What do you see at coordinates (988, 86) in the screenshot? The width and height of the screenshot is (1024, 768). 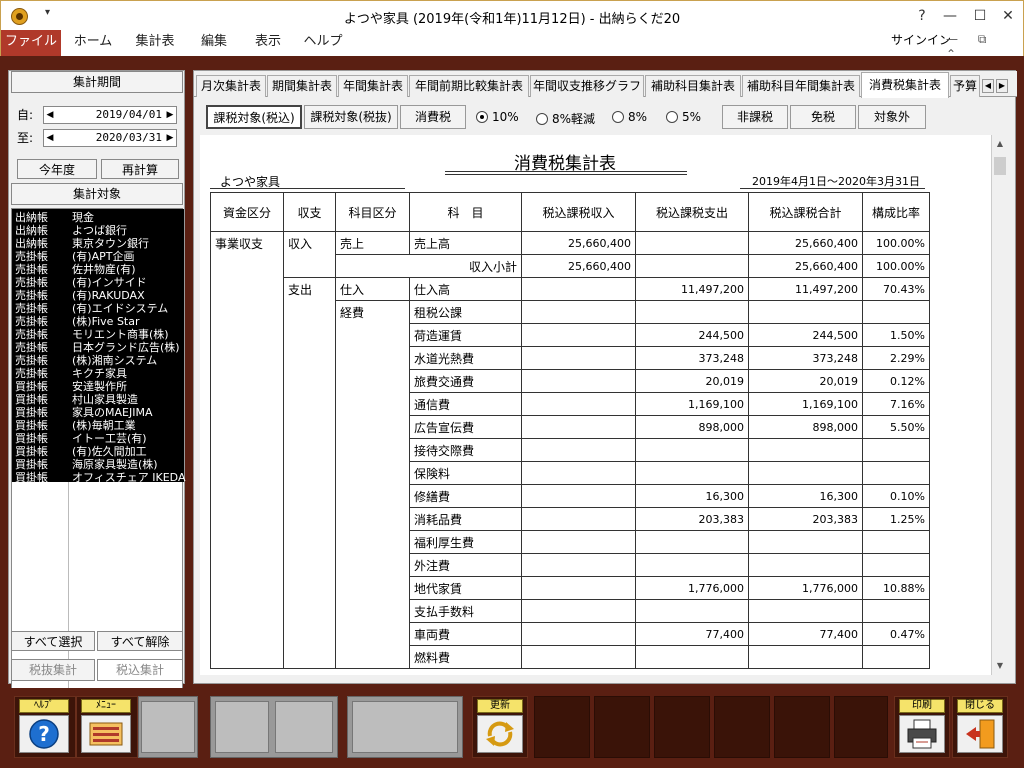 I see `tab-scroll-left-icon: ◀` at bounding box center [988, 86].